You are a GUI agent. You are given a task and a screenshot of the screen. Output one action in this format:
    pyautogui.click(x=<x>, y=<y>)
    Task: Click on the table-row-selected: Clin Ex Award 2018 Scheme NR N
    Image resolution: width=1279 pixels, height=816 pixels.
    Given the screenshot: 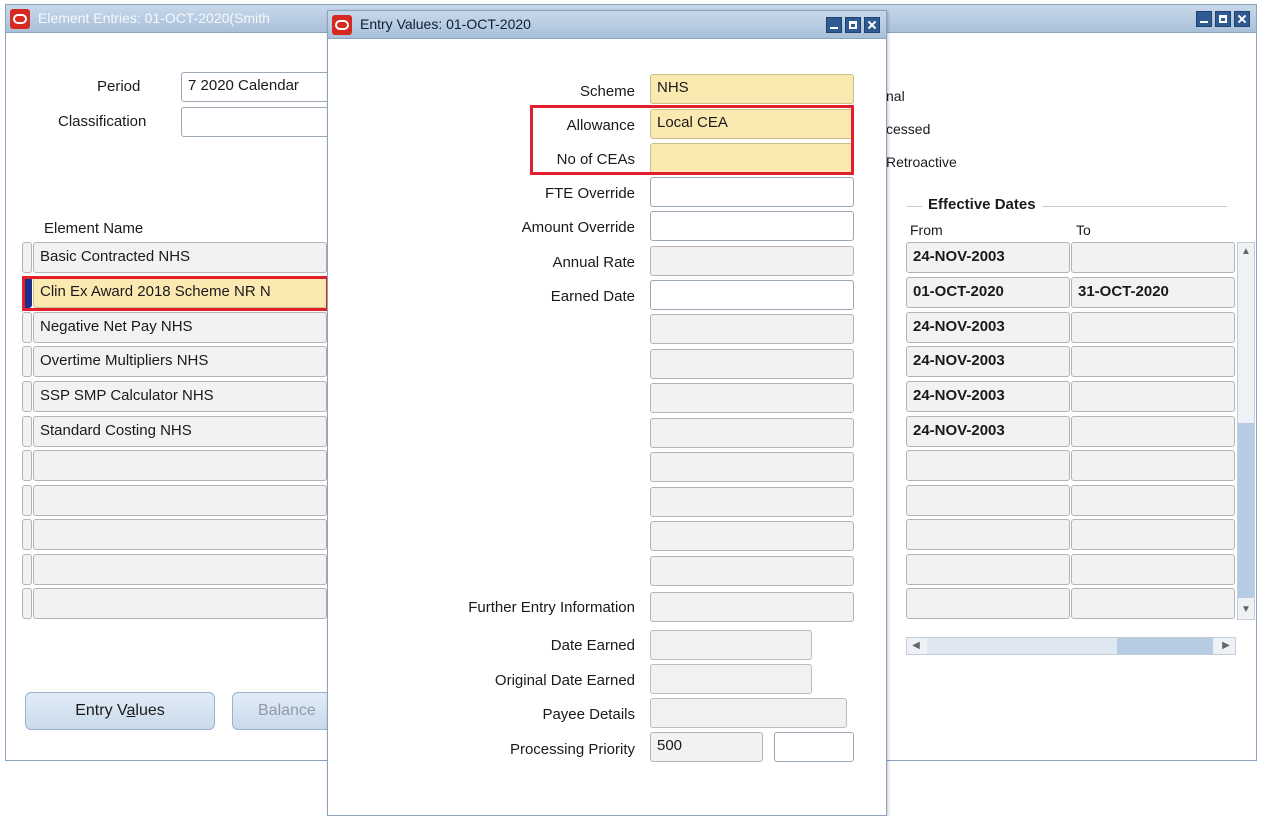 What is the action you would take?
    pyautogui.click(x=174, y=293)
    